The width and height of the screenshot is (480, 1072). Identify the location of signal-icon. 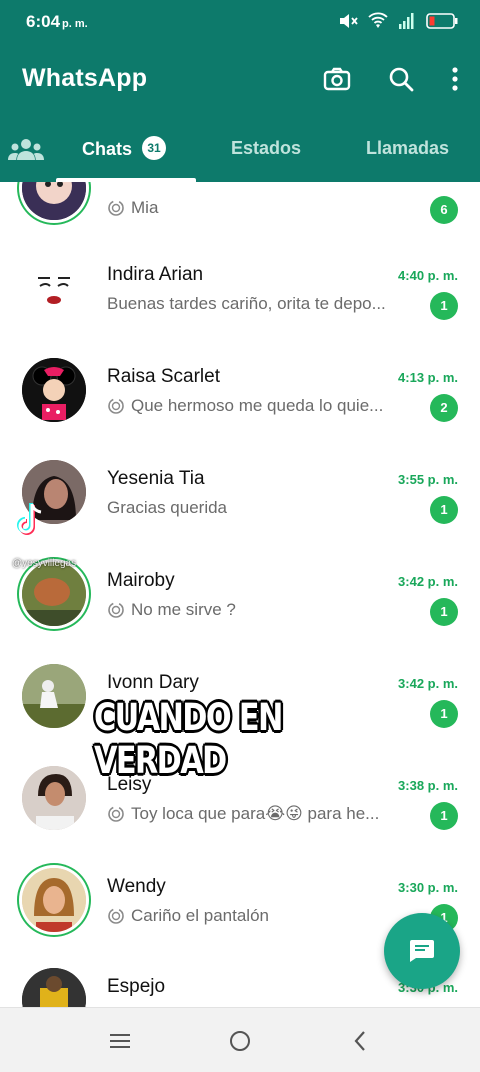
(406, 21).